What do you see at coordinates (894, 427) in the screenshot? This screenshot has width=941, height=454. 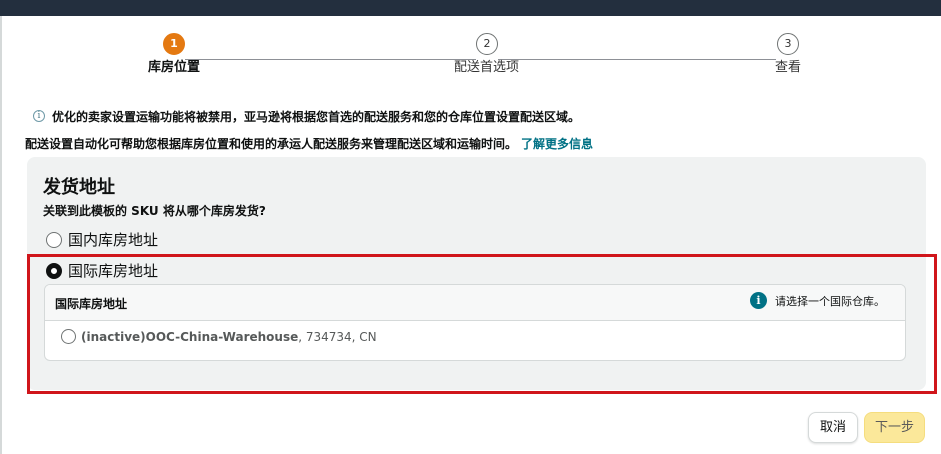 I see `next-button: 下一步` at bounding box center [894, 427].